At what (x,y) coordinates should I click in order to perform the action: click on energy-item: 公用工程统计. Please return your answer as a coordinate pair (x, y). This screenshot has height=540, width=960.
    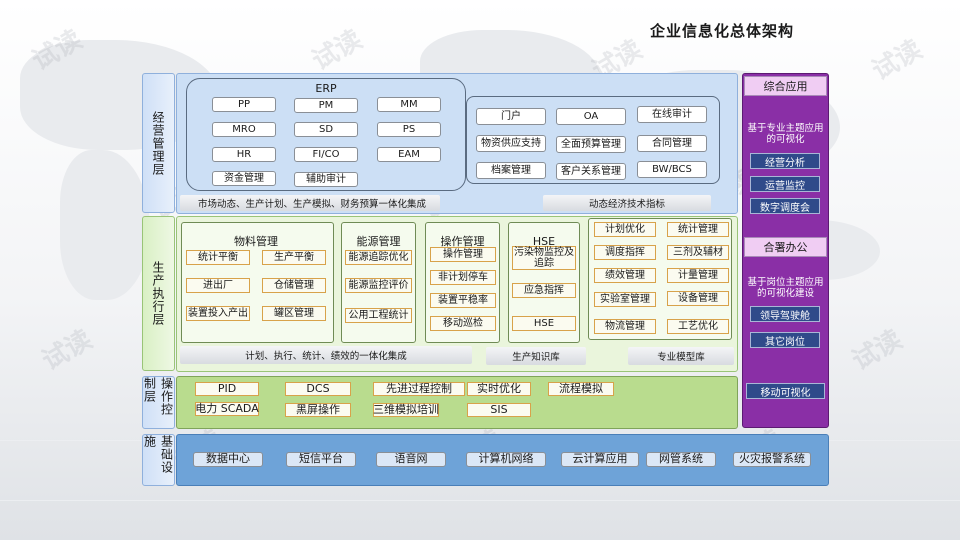
    Looking at the image, I should click on (378, 315).